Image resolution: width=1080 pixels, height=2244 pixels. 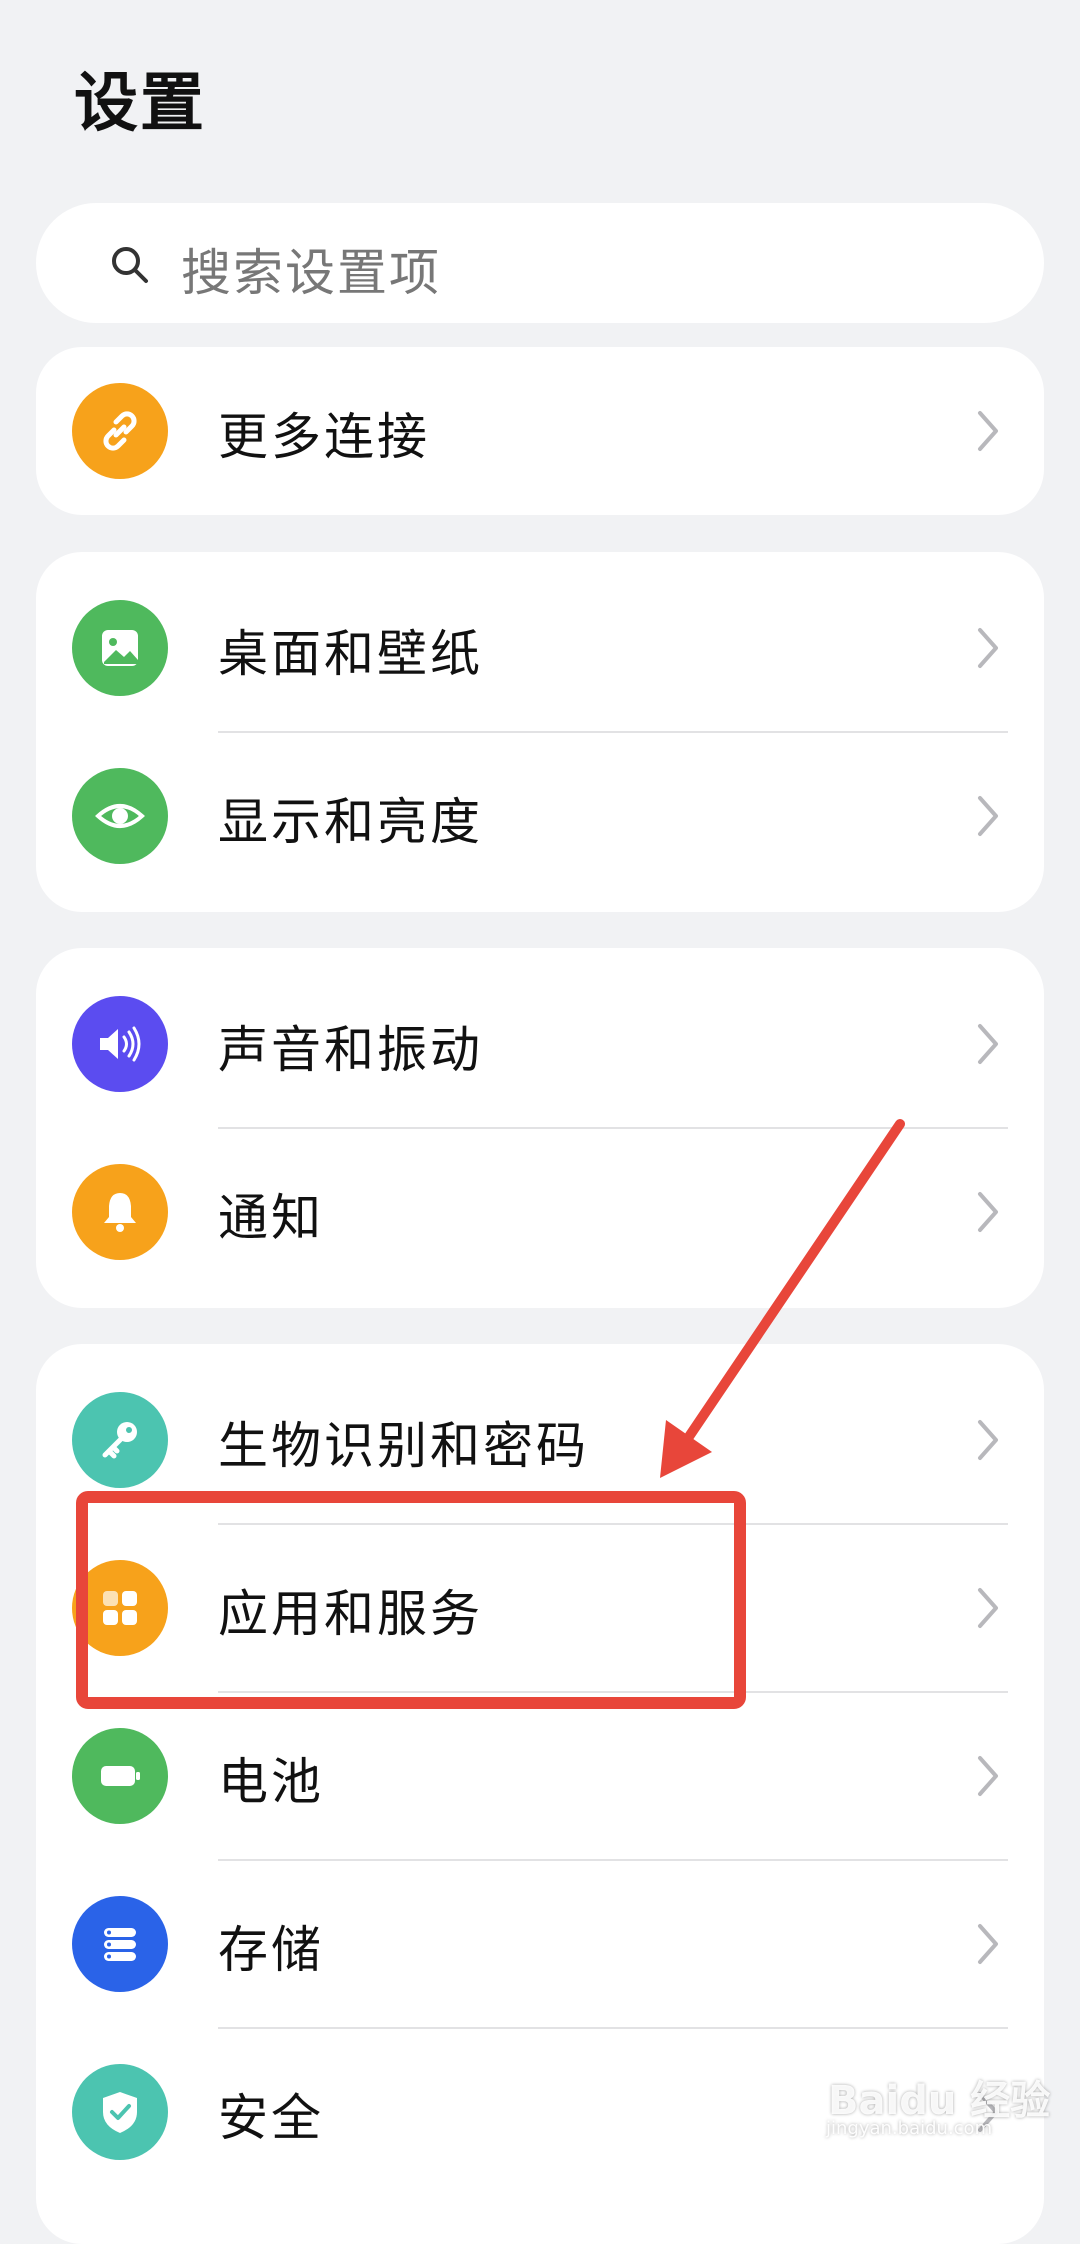 I want to click on setting-item-battery: 电池, so click(x=540, y=1776).